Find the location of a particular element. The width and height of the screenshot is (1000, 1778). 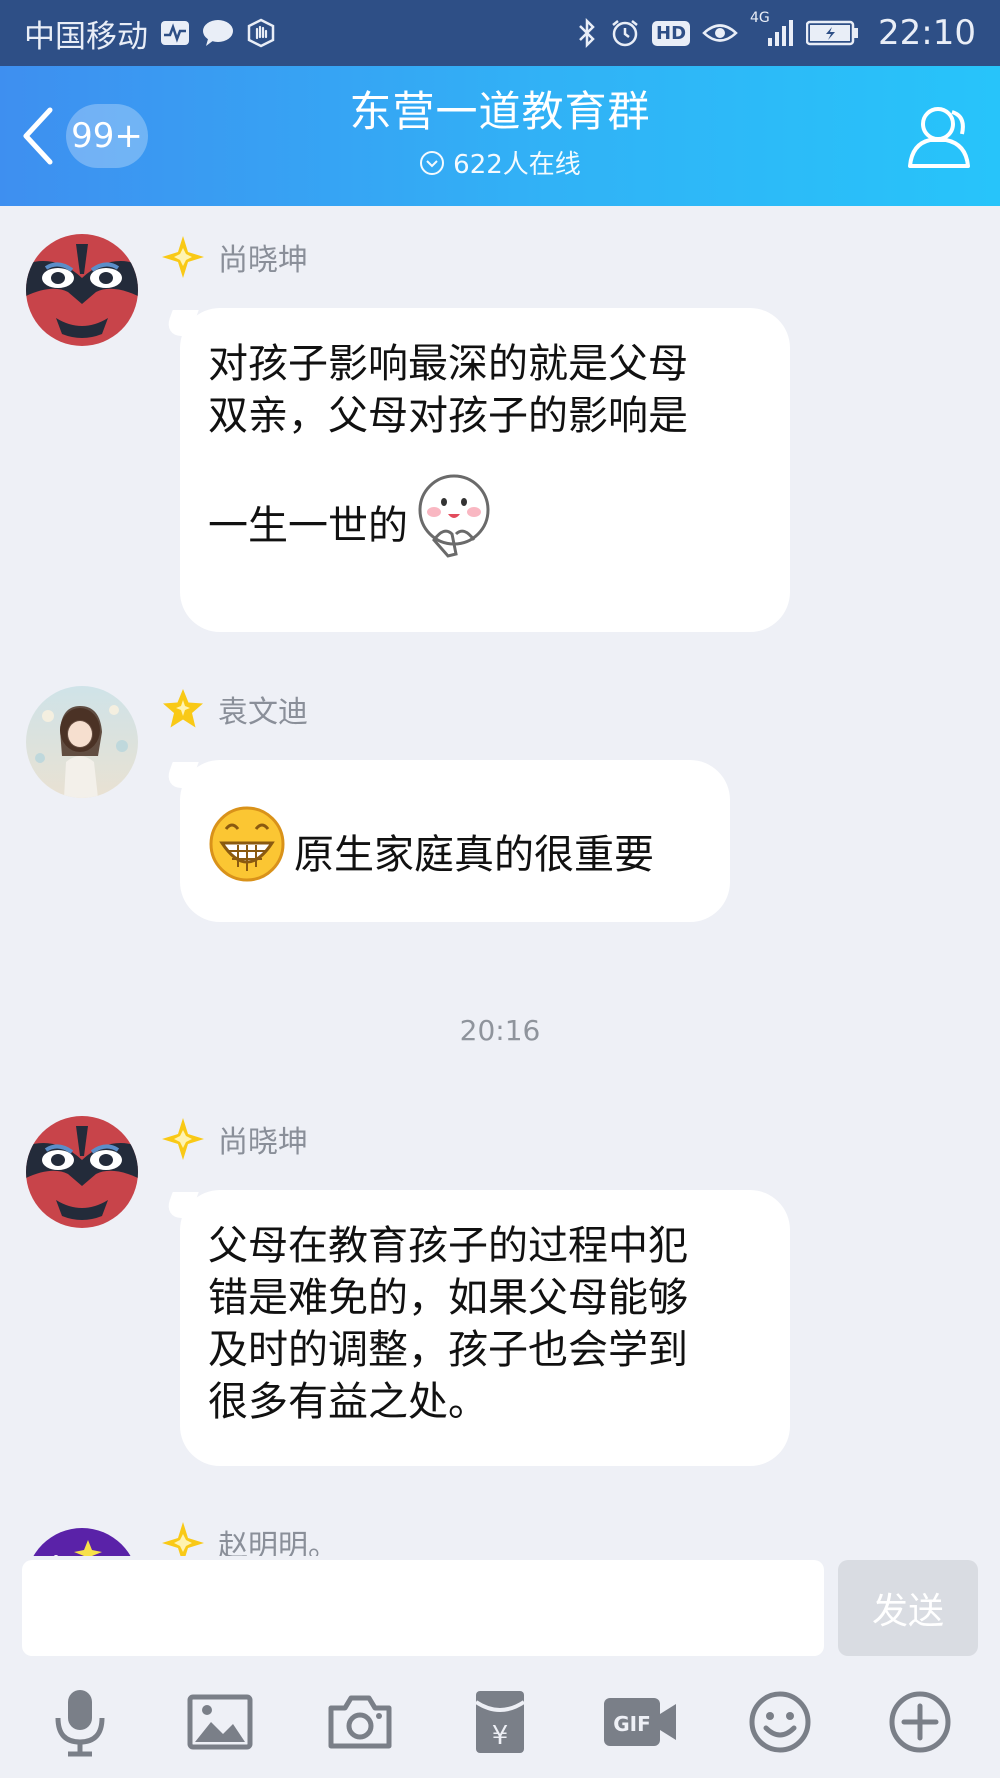

message-text: 原生家庭真的很重要 is located at coordinates (474, 855).